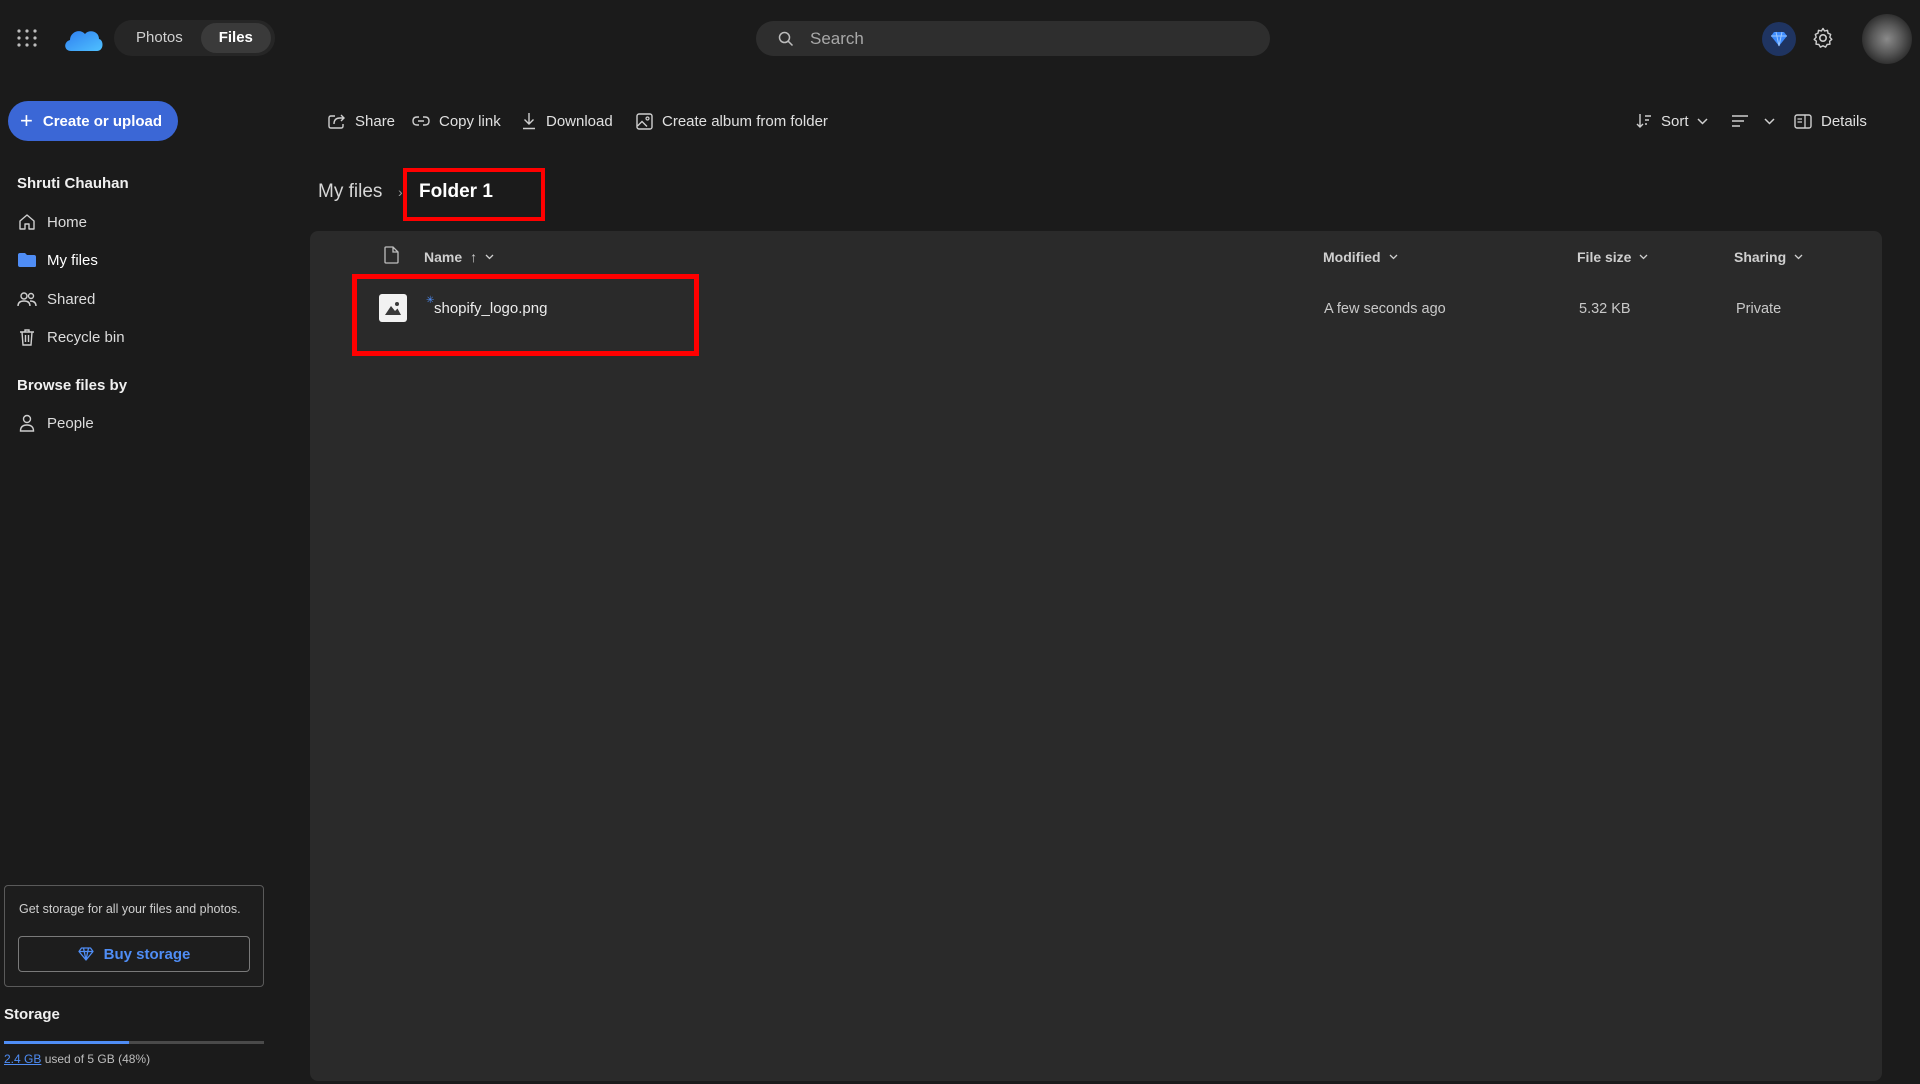  I want to click on download-label: Download, so click(579, 121).